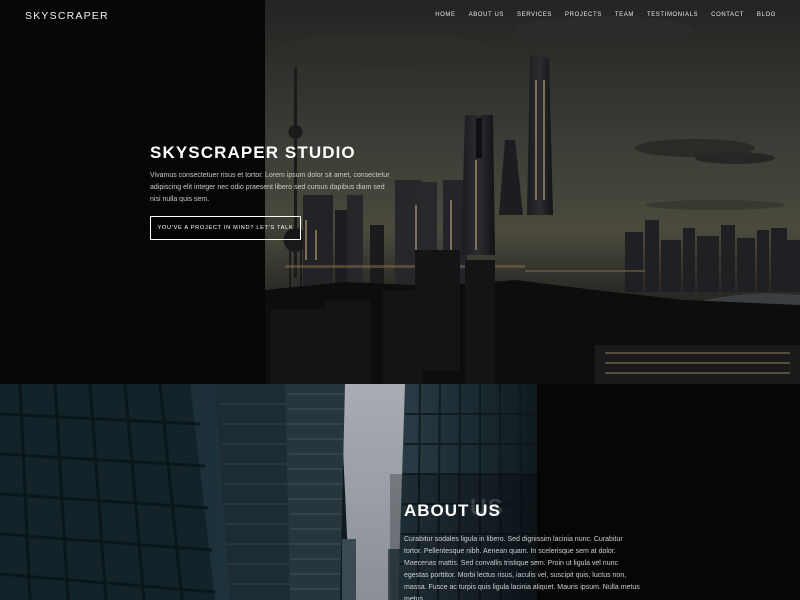 This screenshot has height=600, width=800. Describe the element at coordinates (253, 152) in the screenshot. I see `hero-title: SKYSCRAPER STUDIO` at that location.